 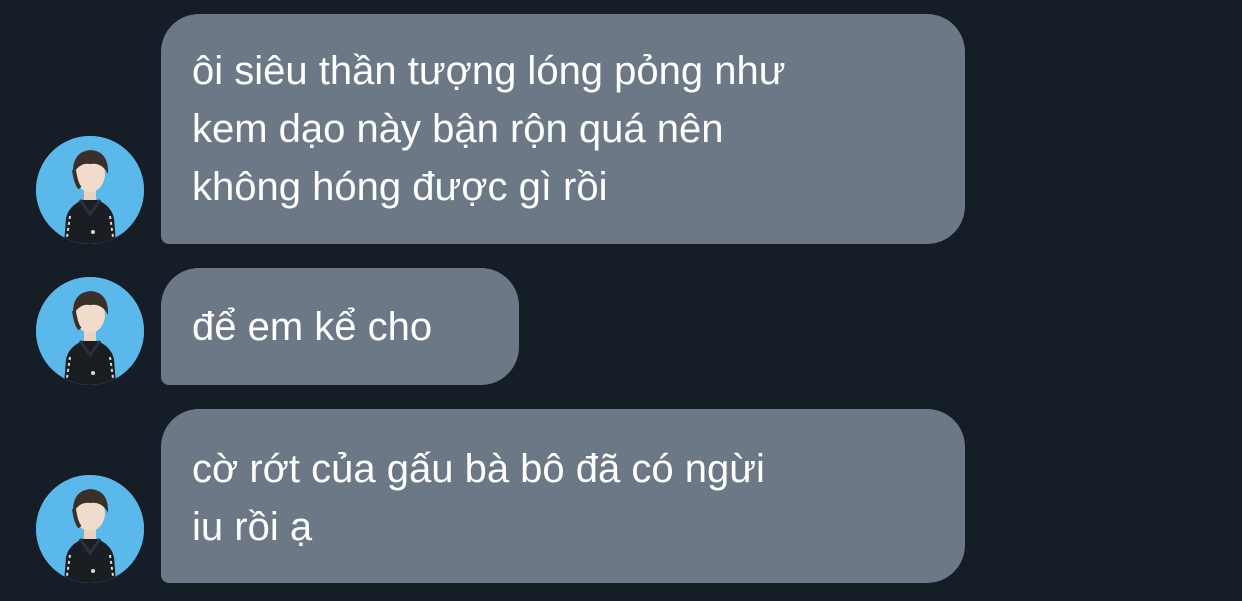 I want to click on message-line: kem dạo này bận rộn quá nên, so click(x=458, y=129).